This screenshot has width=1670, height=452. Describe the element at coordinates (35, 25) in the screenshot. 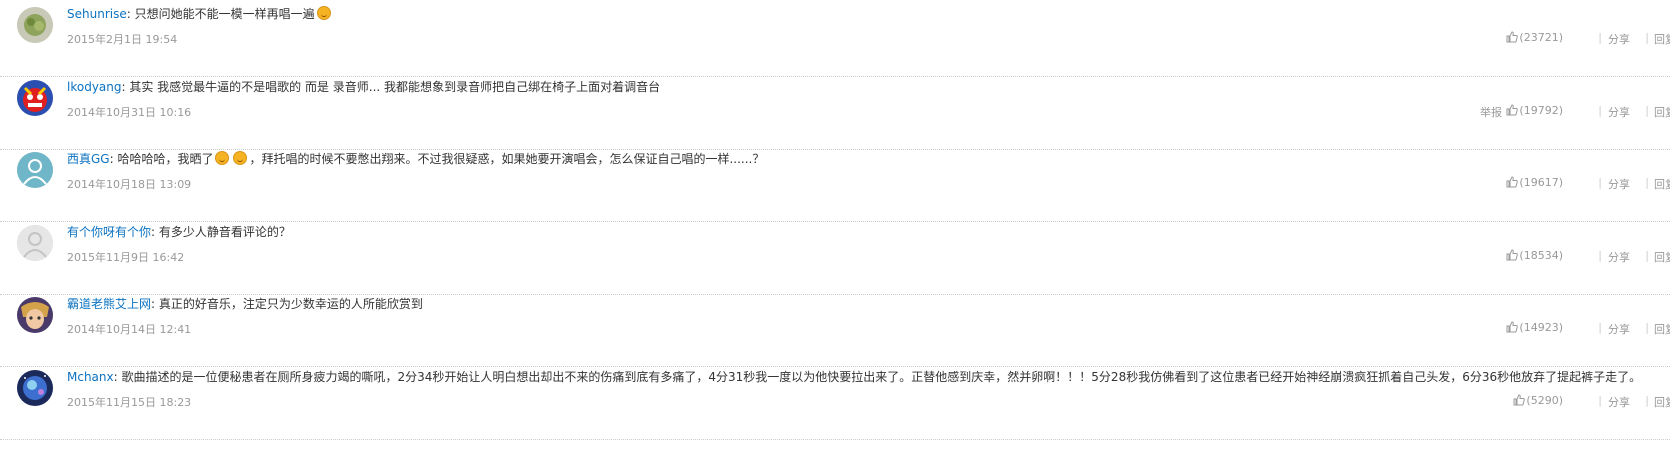

I see `plant-avatar-icon` at that location.